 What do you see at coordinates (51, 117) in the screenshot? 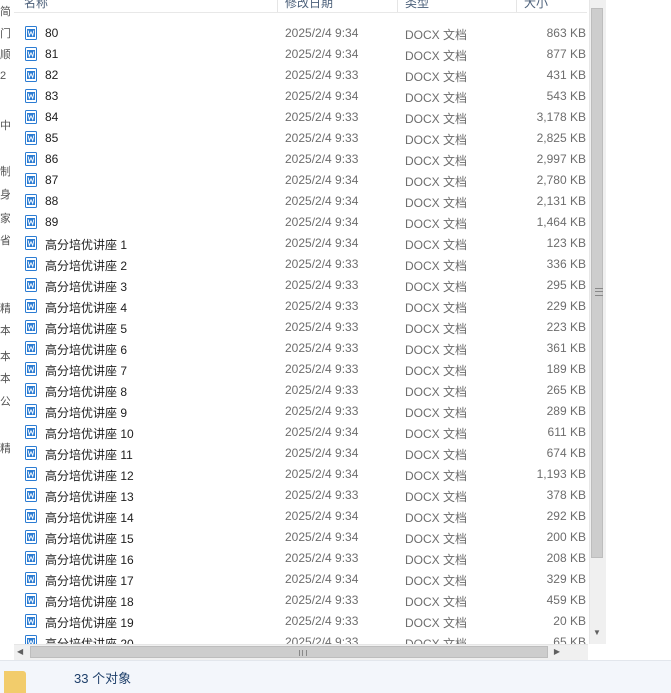
I see `file-name: 84` at bounding box center [51, 117].